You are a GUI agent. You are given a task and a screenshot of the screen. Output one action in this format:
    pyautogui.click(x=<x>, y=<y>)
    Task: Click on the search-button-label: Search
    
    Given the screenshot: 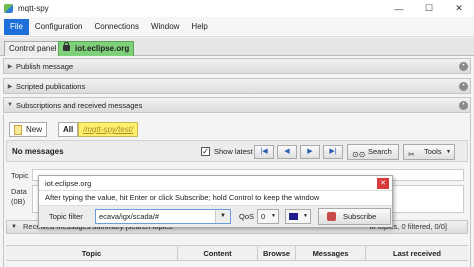 What is the action you would take?
    pyautogui.click(x=380, y=151)
    